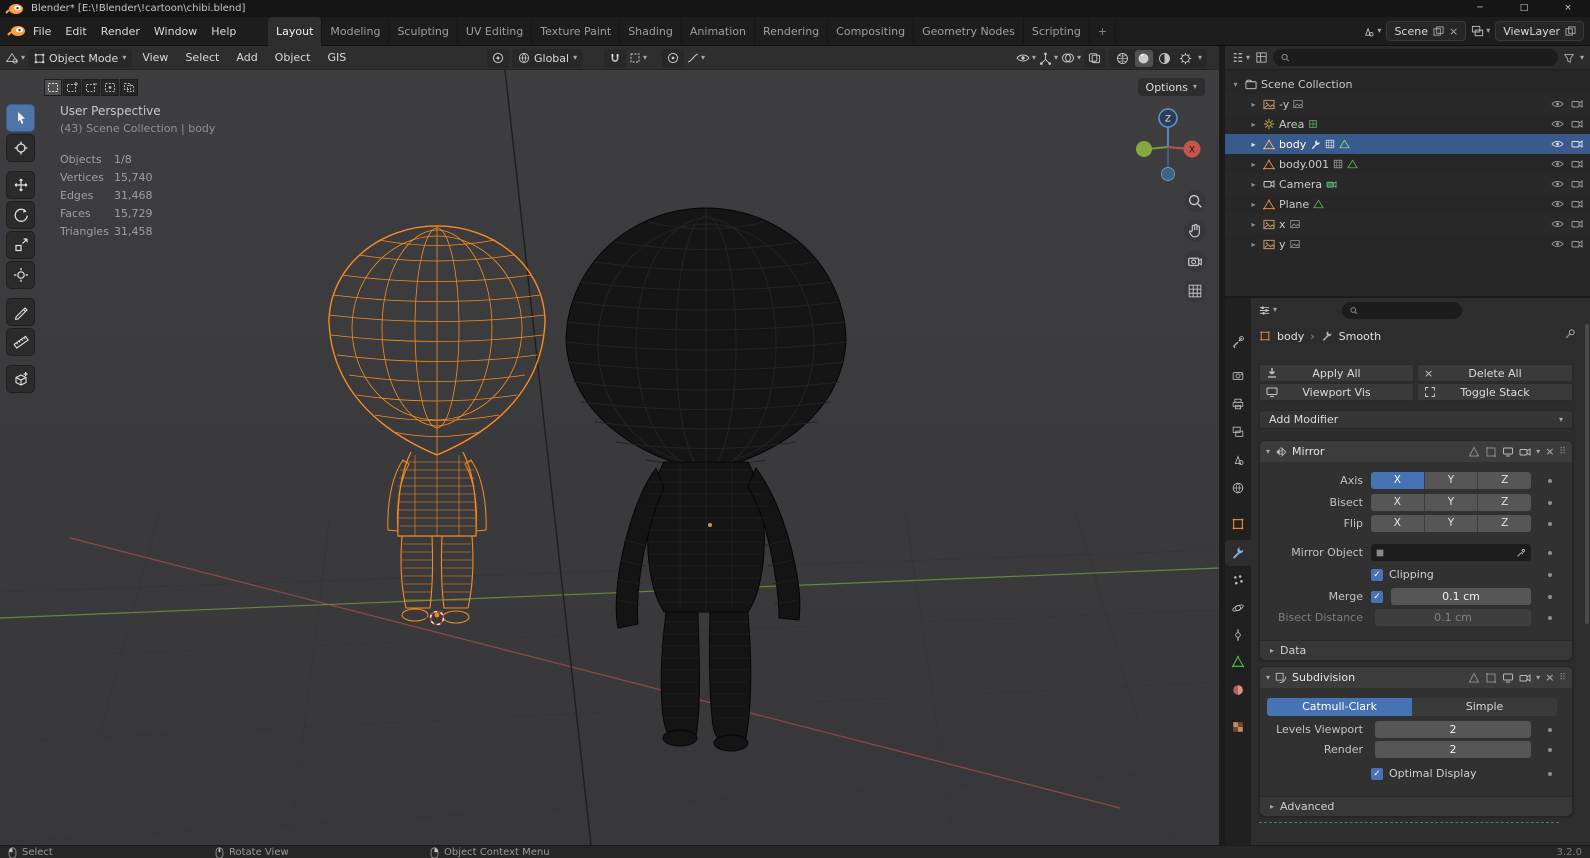 The width and height of the screenshot is (1590, 858). What do you see at coordinates (495, 31) in the screenshot?
I see `tab-uv-editing: UV Editing` at bounding box center [495, 31].